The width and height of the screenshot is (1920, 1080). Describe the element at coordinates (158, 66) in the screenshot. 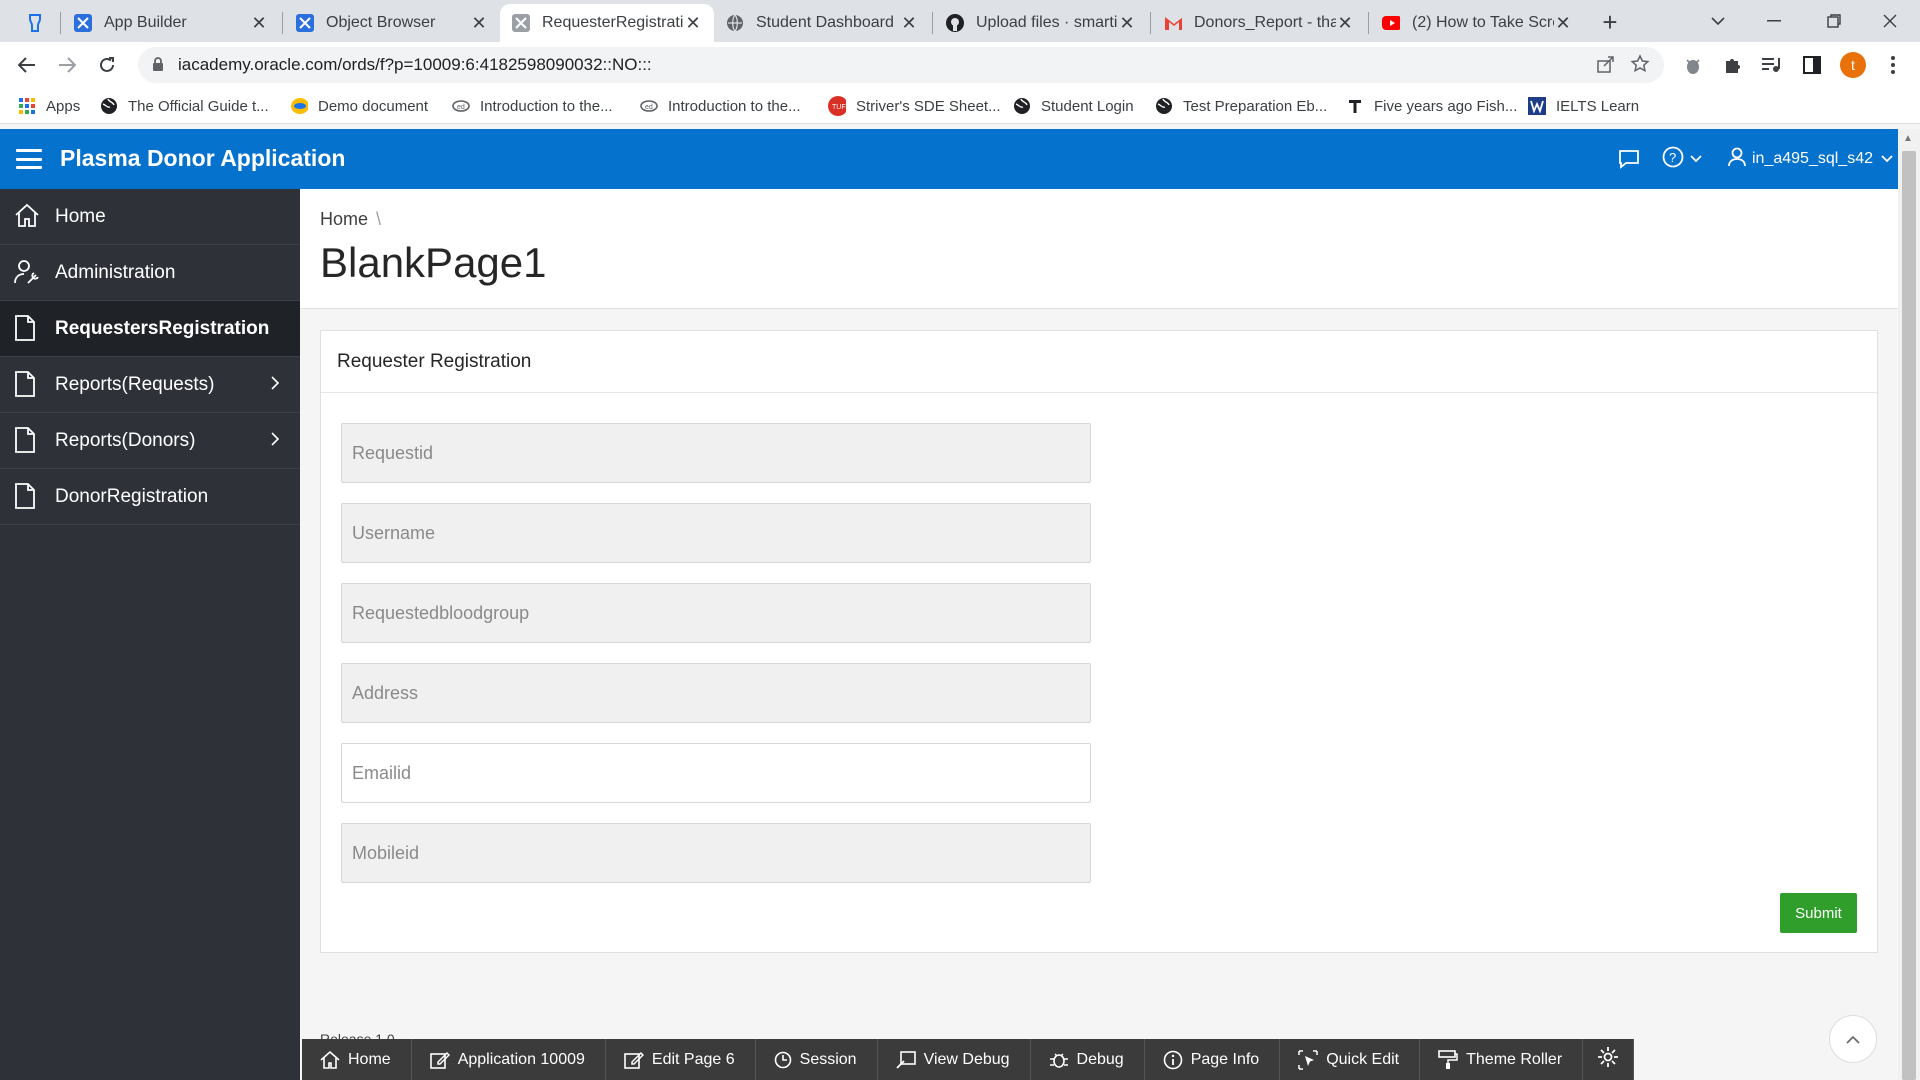

I see `lock-icon` at that location.